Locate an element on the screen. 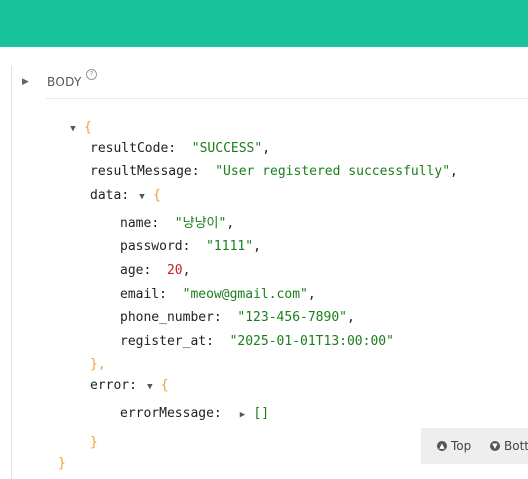 The image size is (528, 479). scroll-top-button: ▲ Top is located at coordinates (454, 446).